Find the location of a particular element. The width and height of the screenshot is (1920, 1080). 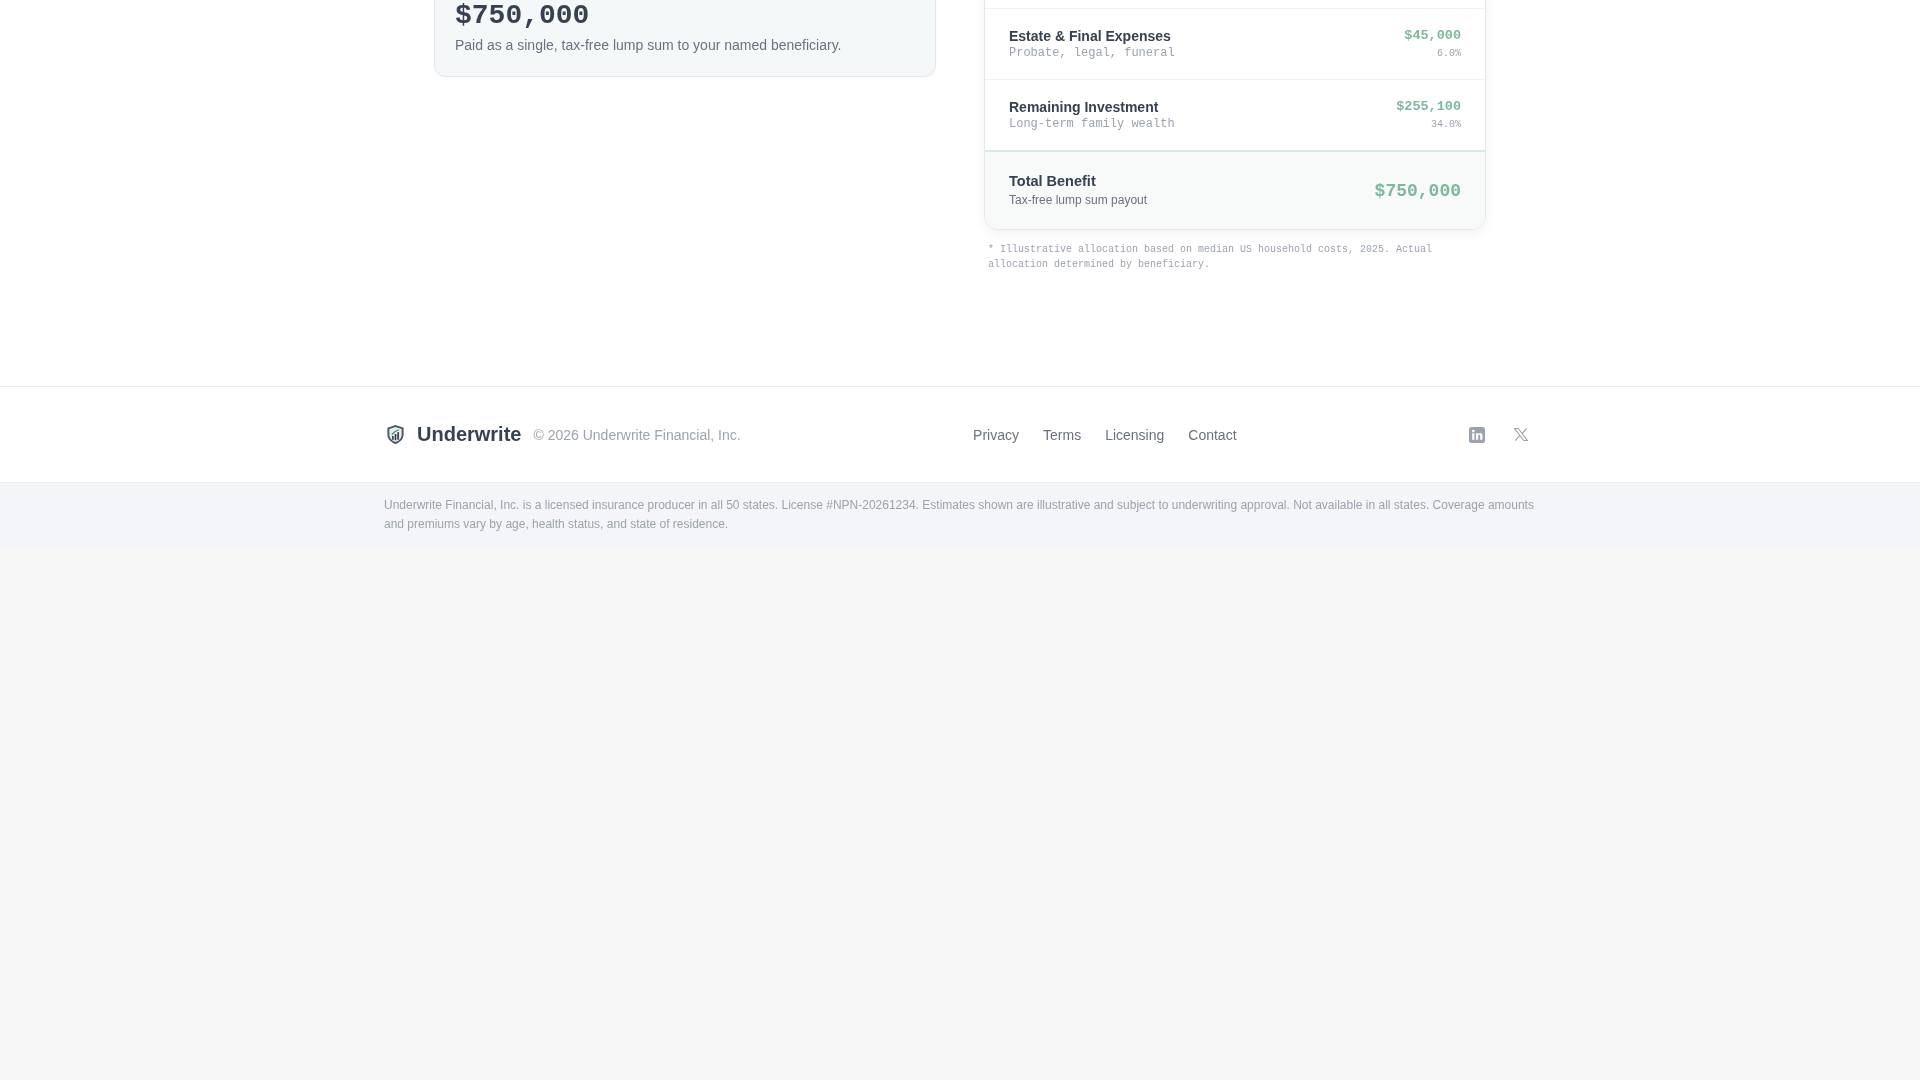

shield-icon is located at coordinates (395, 434).